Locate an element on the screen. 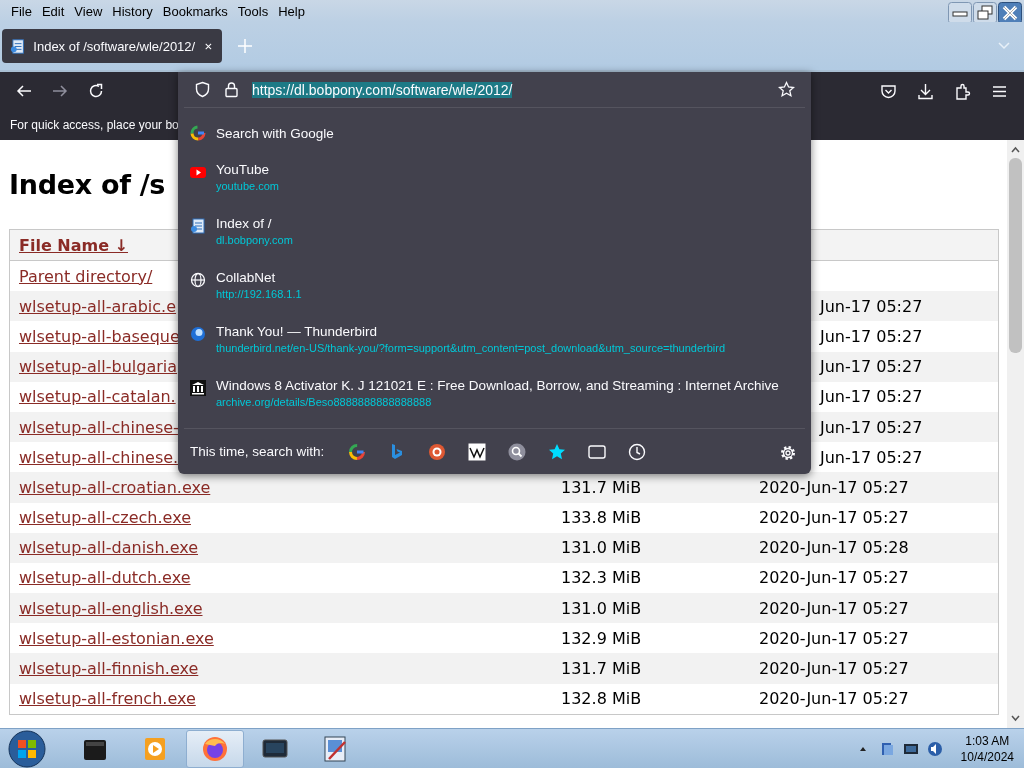 The image size is (1024, 768). back-icon is located at coordinates (24, 91).